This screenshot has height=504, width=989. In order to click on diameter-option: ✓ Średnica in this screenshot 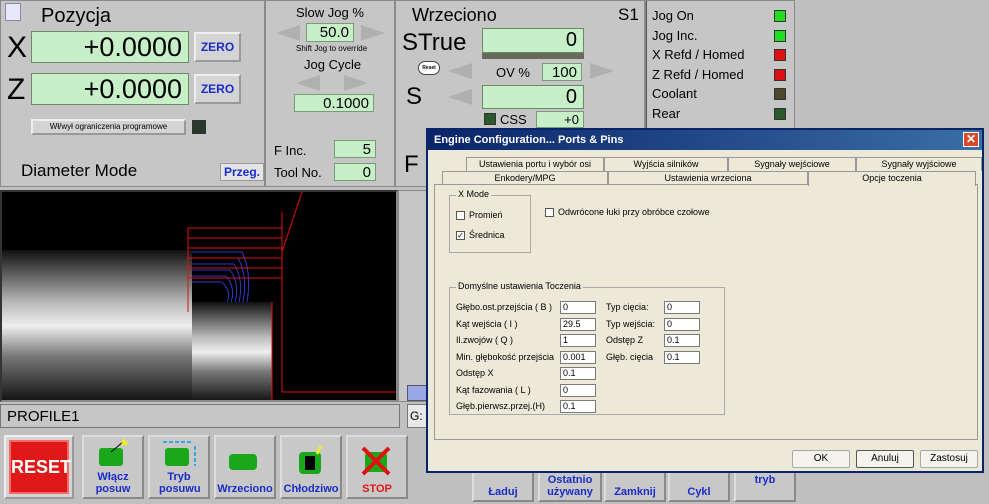, I will do `click(480, 235)`.